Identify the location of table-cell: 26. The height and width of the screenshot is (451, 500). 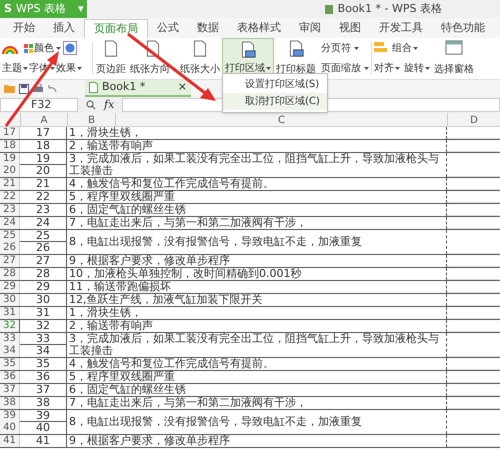
(43, 248).